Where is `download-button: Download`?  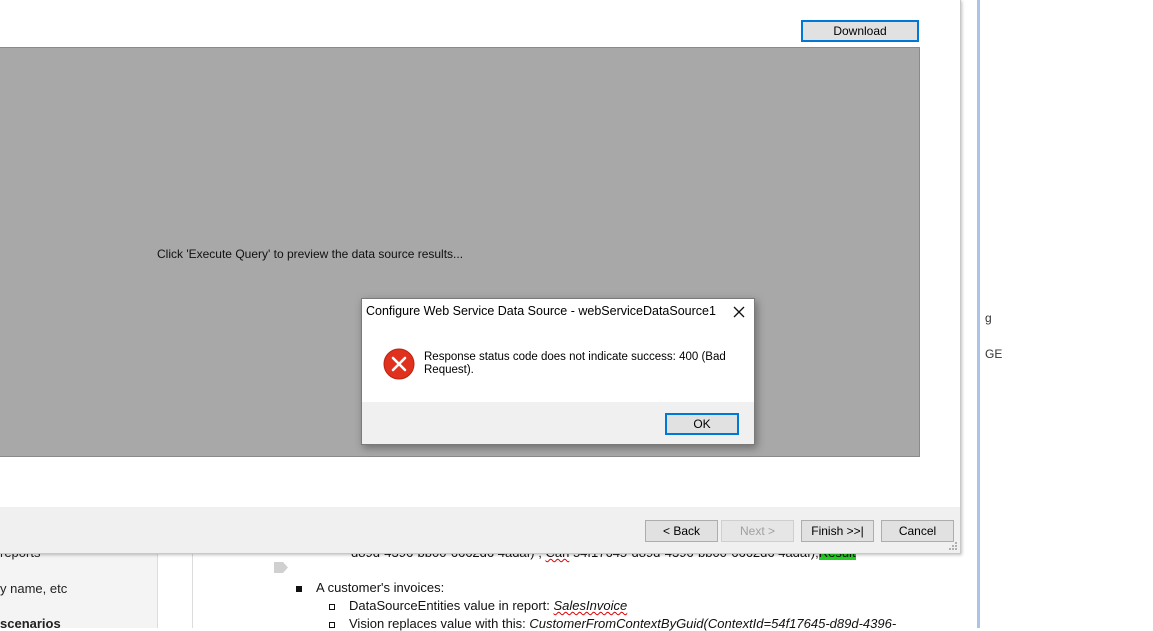 download-button: Download is located at coordinates (860, 31).